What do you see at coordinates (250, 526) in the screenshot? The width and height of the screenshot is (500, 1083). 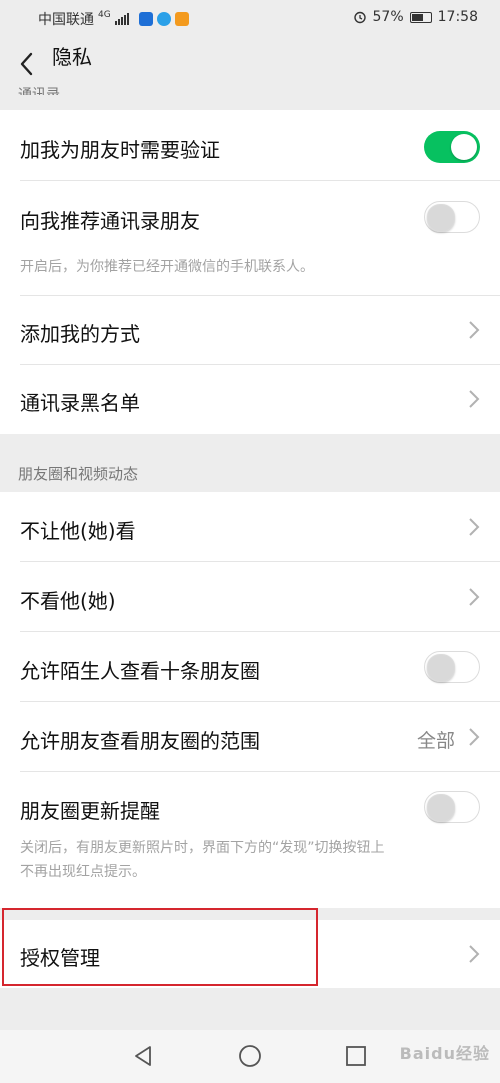 I see `row-dont-let-see: 不让他(她)看` at bounding box center [250, 526].